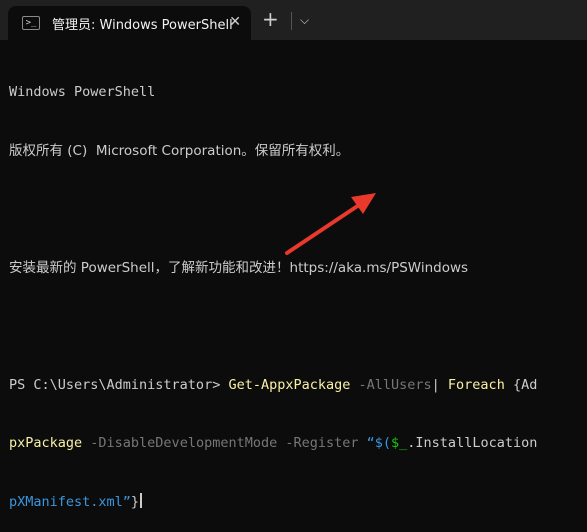  Describe the element at coordinates (399, 443) in the screenshot. I see `variable-underscore: $_` at that location.